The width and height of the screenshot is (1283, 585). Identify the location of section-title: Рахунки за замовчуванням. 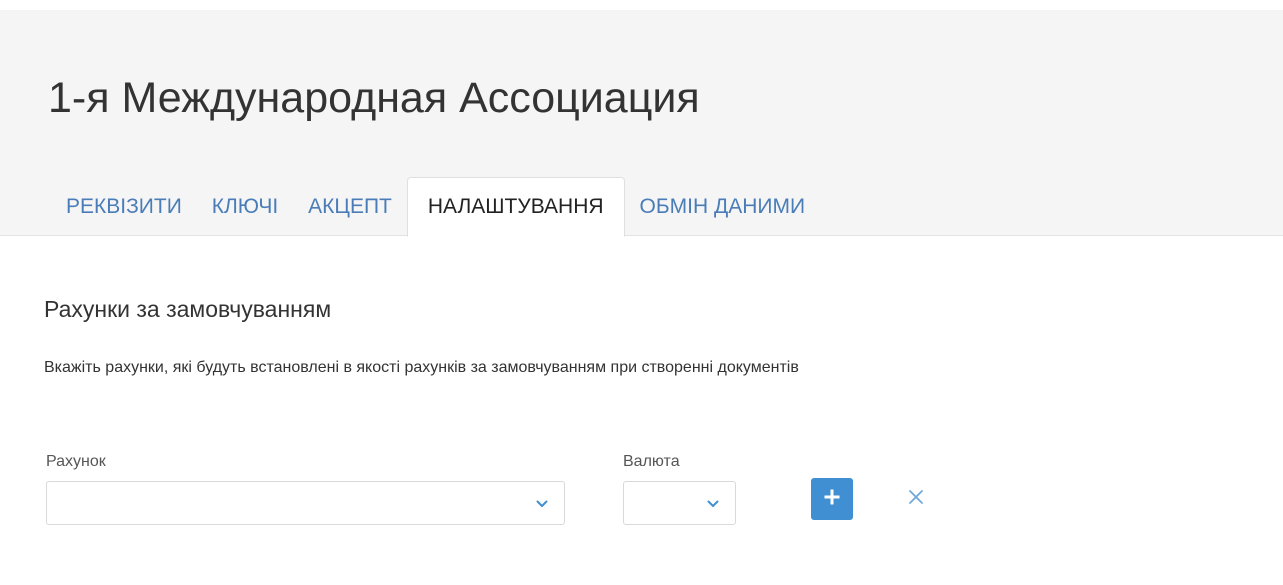
(188, 309).